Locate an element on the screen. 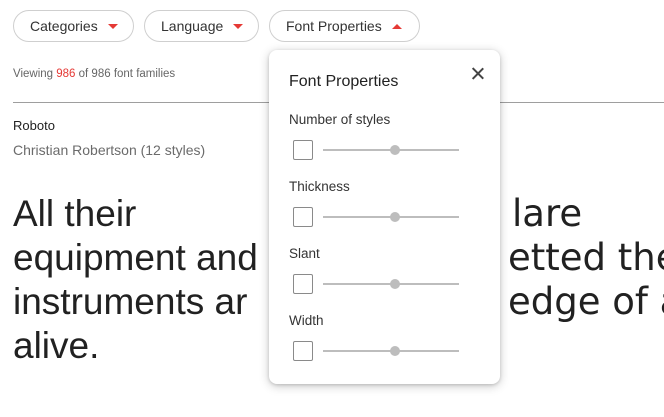  language-filter-label: Language is located at coordinates (192, 26).